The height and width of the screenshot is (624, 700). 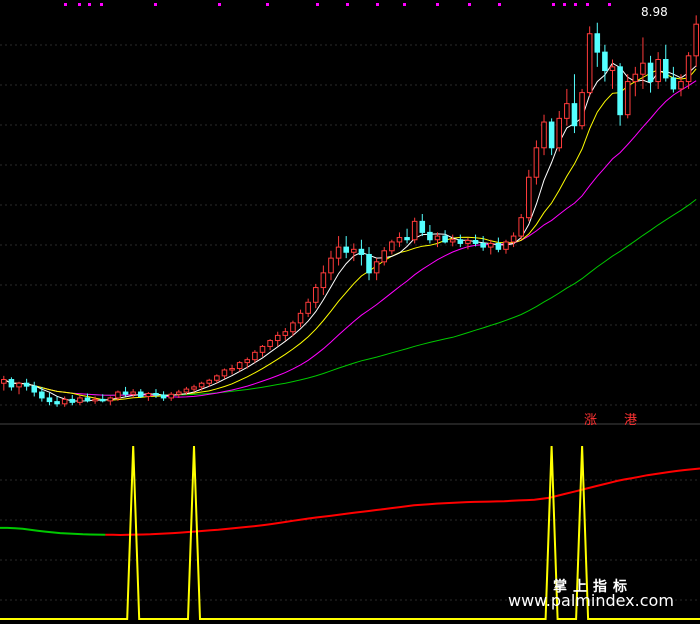 What do you see at coordinates (53, 531) in the screenshot?
I see `indicator-line-low` at bounding box center [53, 531].